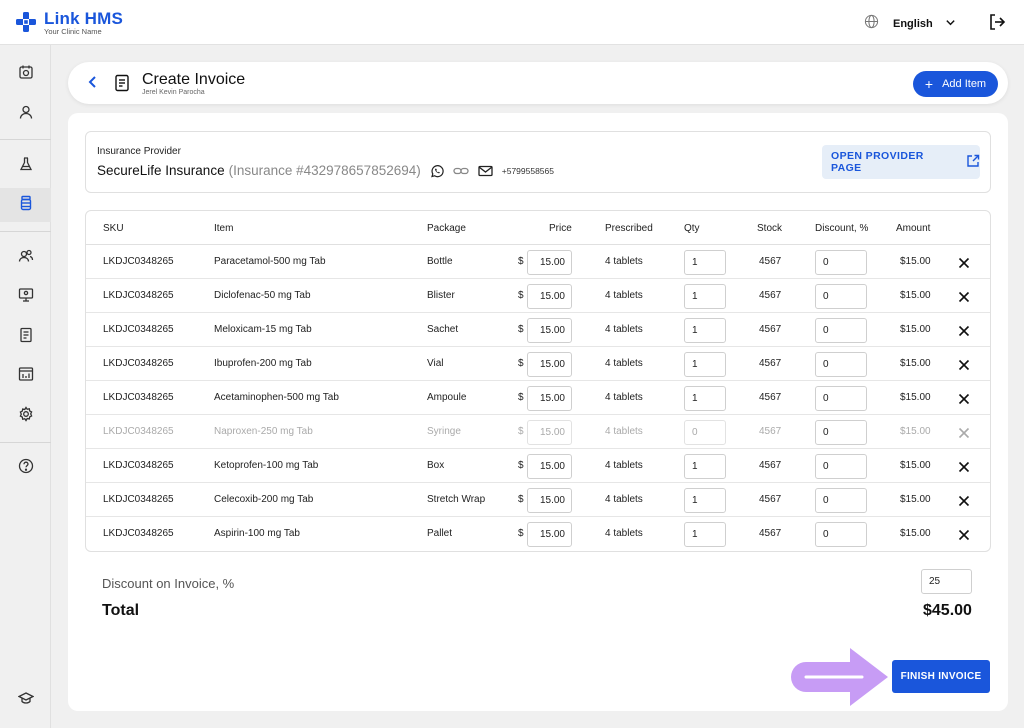 This screenshot has height=728, width=1024. Describe the element at coordinates (276, 397) in the screenshot. I see `cell-item: Acetaminophen-500 mg Tab` at that location.